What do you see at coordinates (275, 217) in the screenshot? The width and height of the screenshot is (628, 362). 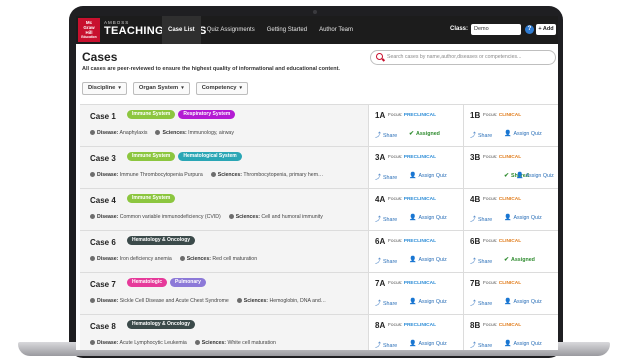 I see `sciences-info: Sciences: Cell and humoral immunity` at bounding box center [275, 217].